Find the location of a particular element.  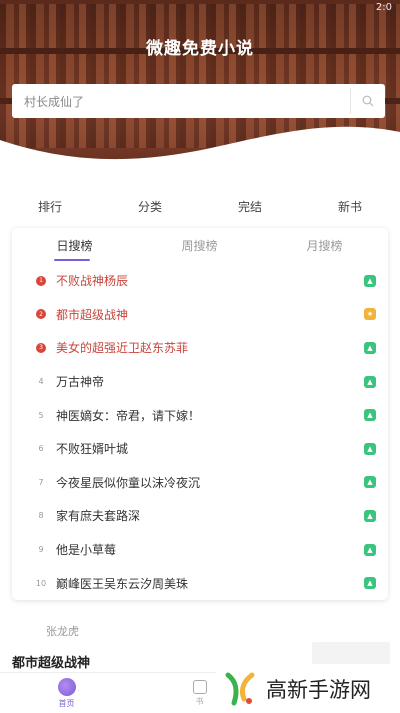

tab-home: 首页 is located at coordinates (66, 693).